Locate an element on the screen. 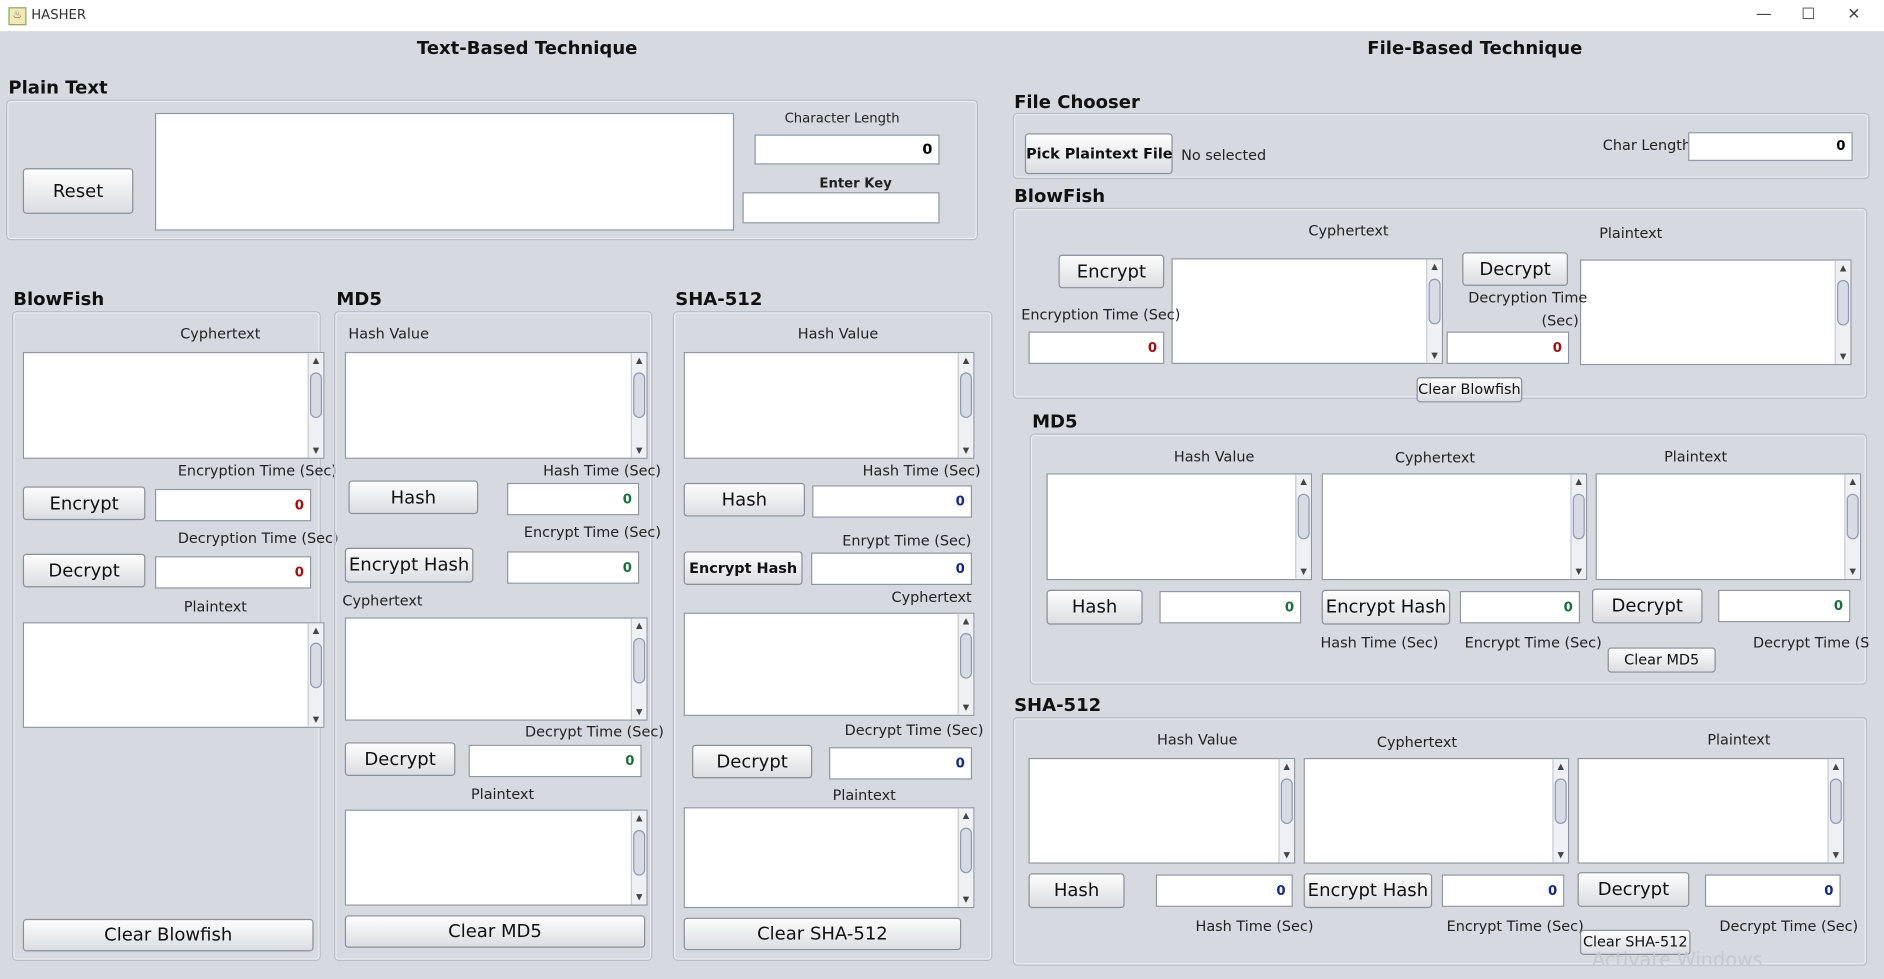  text-md5-hash-button: Hash is located at coordinates (413, 497).